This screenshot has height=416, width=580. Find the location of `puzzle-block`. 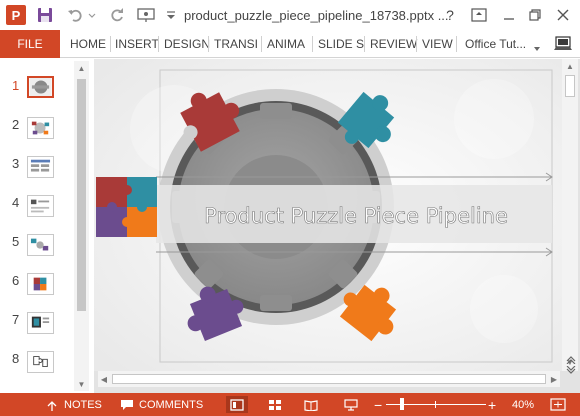

puzzle-block is located at coordinates (126, 207).